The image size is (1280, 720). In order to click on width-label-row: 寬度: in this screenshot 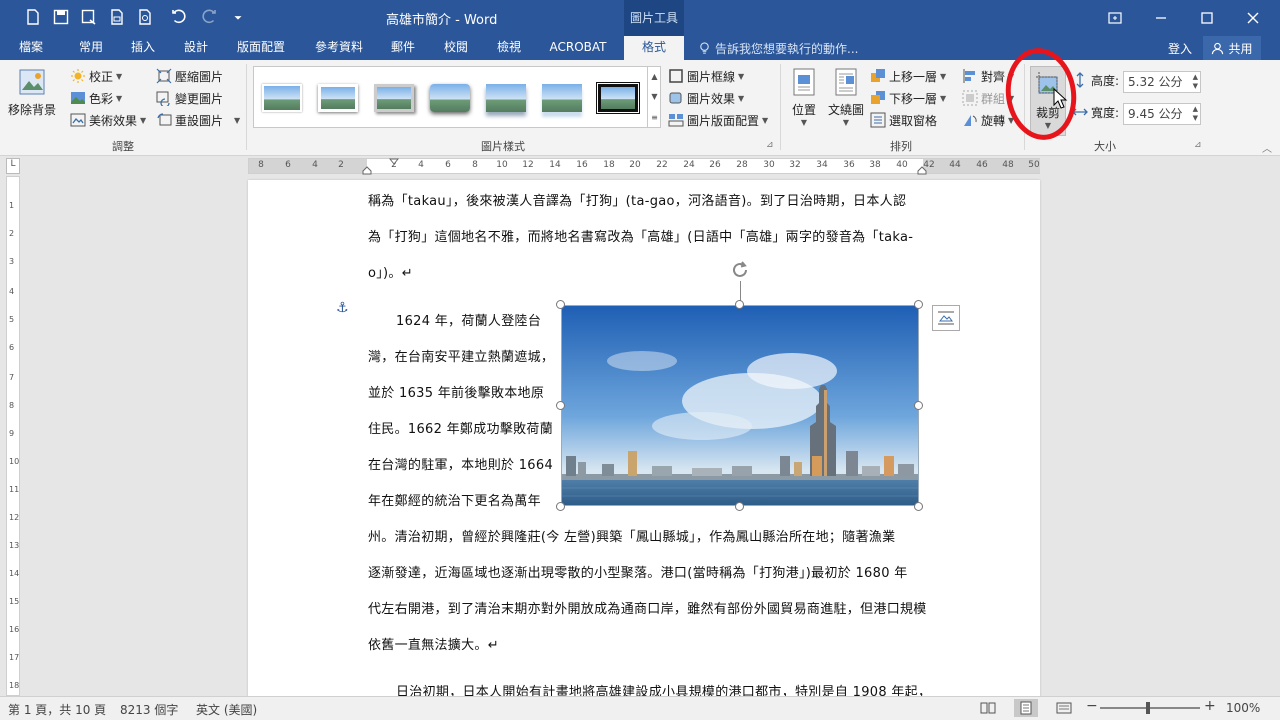, I will do `click(1095, 112)`.